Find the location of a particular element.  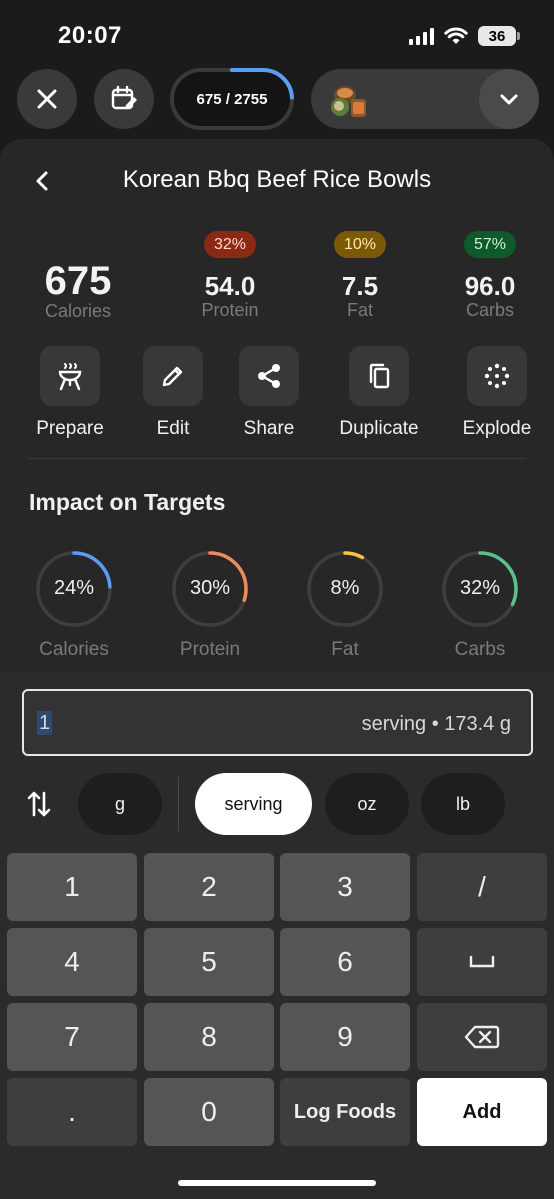

calories-ring: 24% Calories is located at coordinates (74, 605).